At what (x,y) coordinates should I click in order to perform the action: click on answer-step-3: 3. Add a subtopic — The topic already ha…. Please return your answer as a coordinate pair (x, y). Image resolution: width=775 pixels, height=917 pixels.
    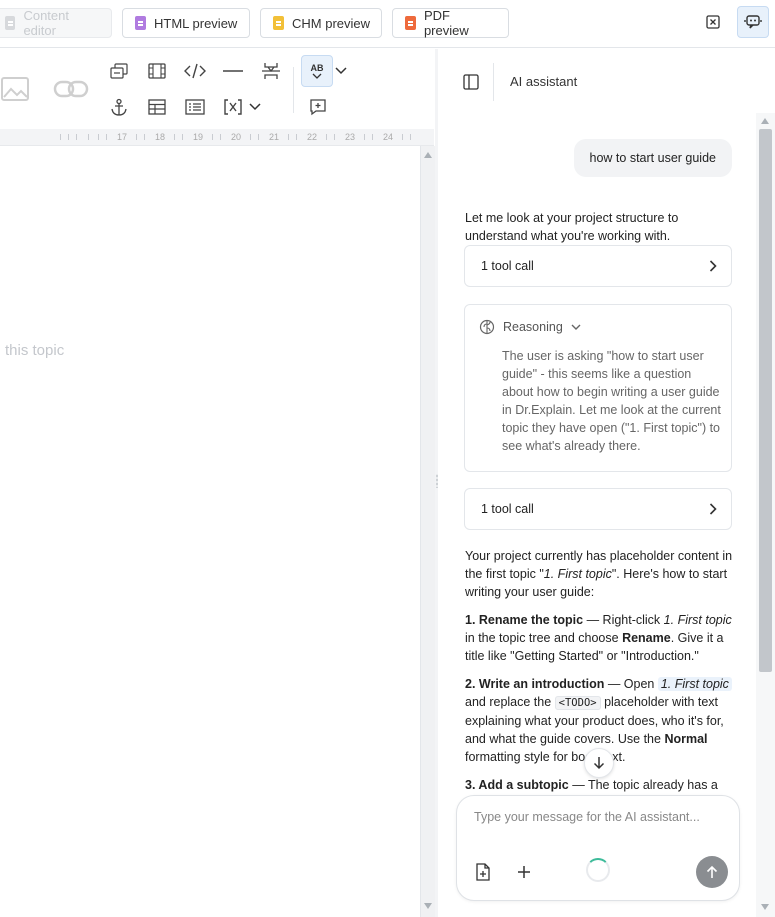
    Looking at the image, I should click on (591, 785).